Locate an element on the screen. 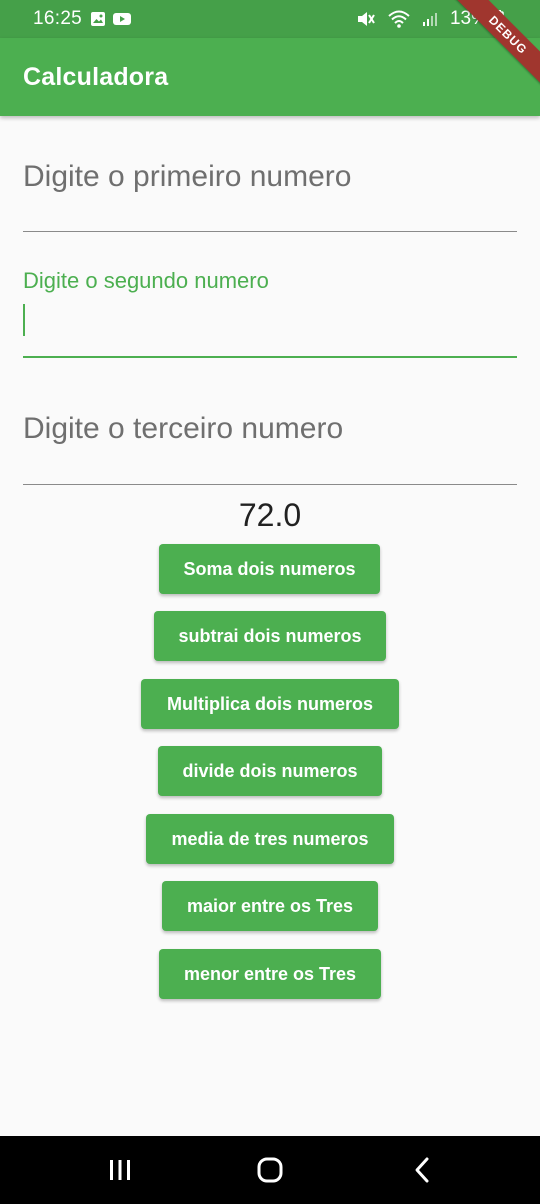 Image resolution: width=540 pixels, height=1204 pixels. status-time: 16:25 is located at coordinates (58, 18).